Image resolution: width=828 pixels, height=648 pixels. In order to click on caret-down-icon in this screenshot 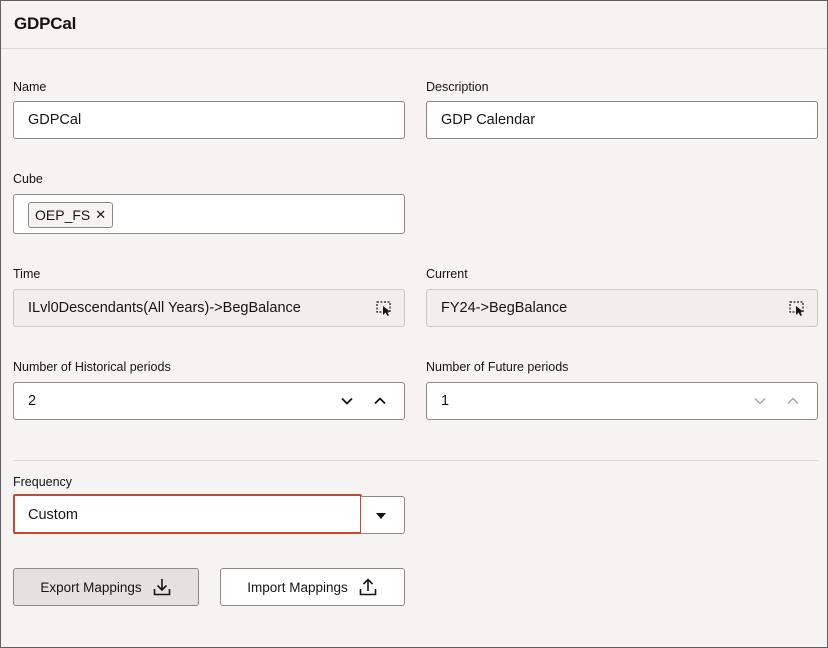, I will do `click(381, 516)`.